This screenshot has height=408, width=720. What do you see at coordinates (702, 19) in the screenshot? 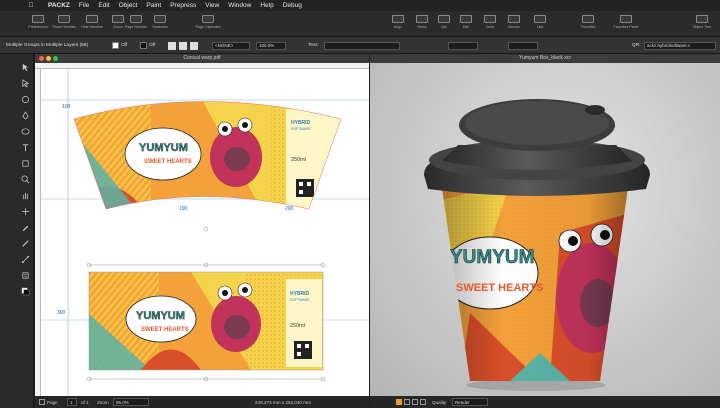
I see `tree-icon` at bounding box center [702, 19].